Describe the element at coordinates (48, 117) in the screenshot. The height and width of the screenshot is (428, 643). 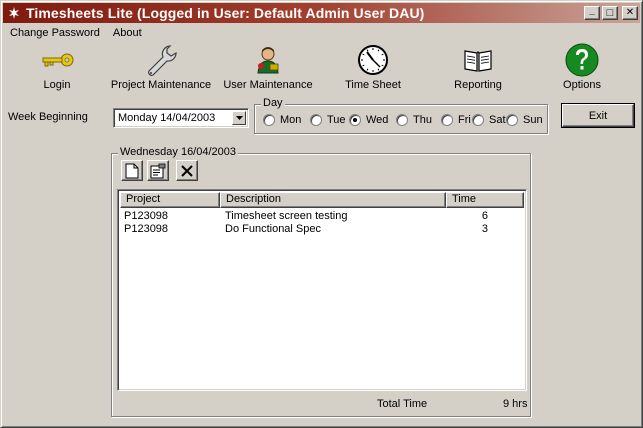
I see `week-beginning-label: Week Beginning` at that location.